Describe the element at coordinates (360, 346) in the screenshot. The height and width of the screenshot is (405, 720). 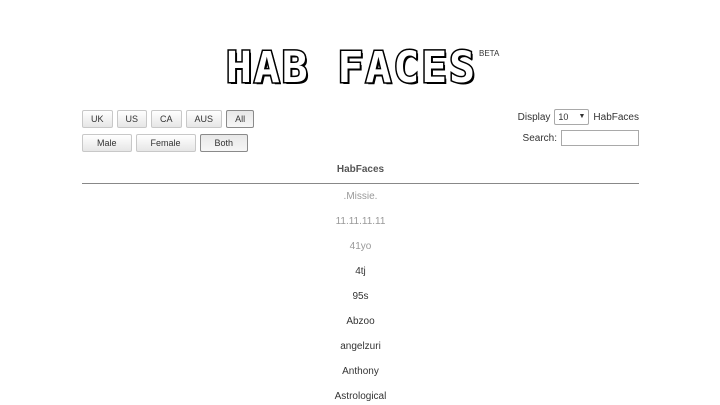
I see `table-row: angelzuri` at that location.